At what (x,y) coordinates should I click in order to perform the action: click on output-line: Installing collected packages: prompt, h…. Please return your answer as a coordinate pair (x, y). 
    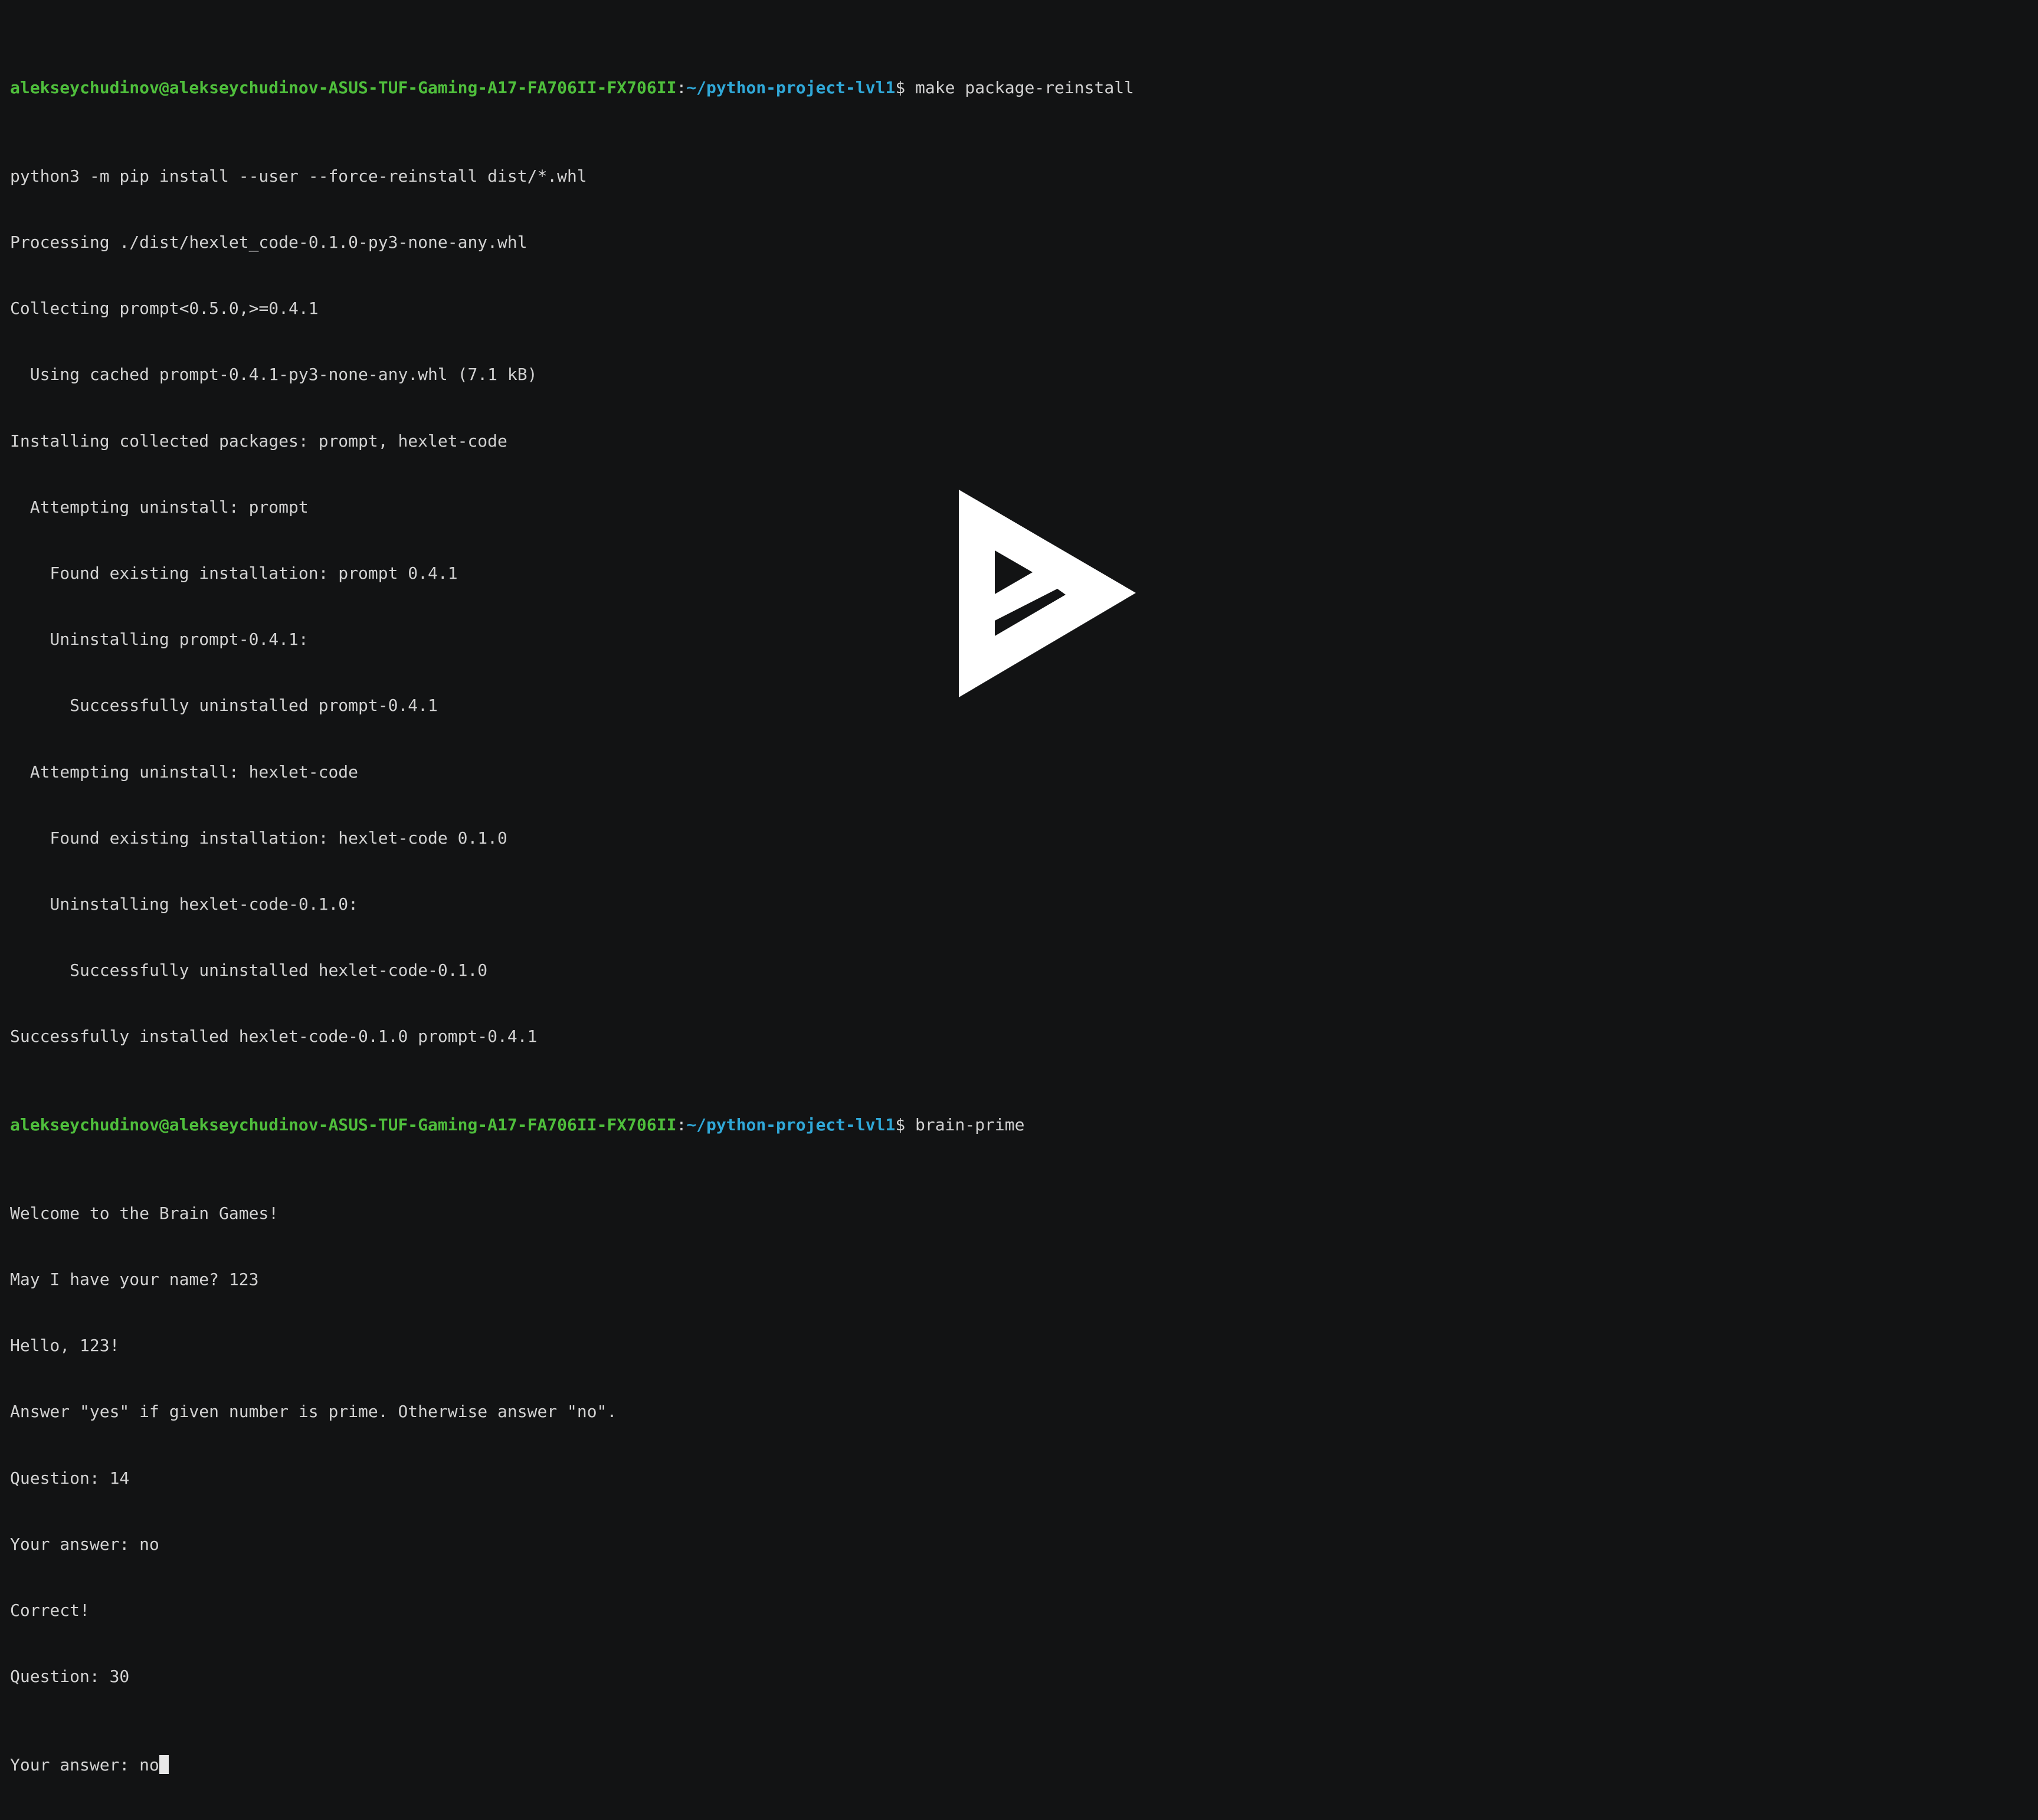
    Looking at the image, I should click on (258, 441).